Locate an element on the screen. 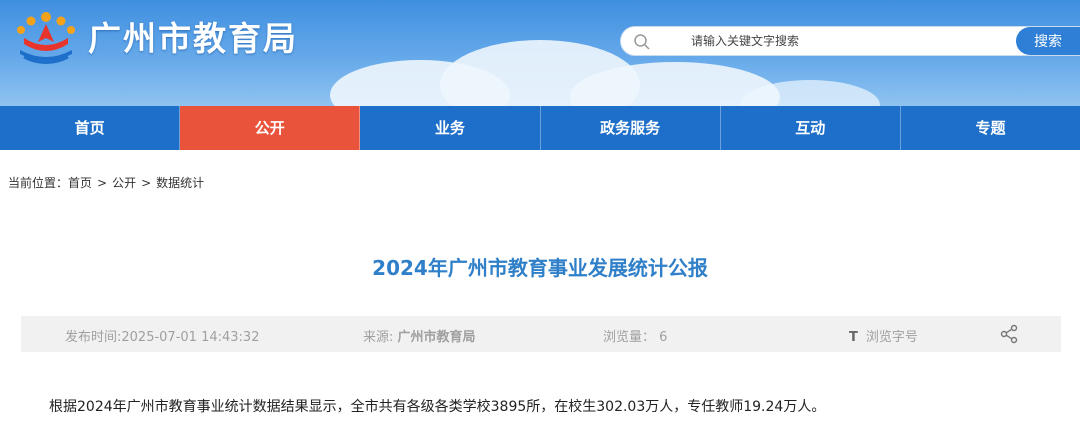  view-count: 浏览量： 6 is located at coordinates (635, 335).